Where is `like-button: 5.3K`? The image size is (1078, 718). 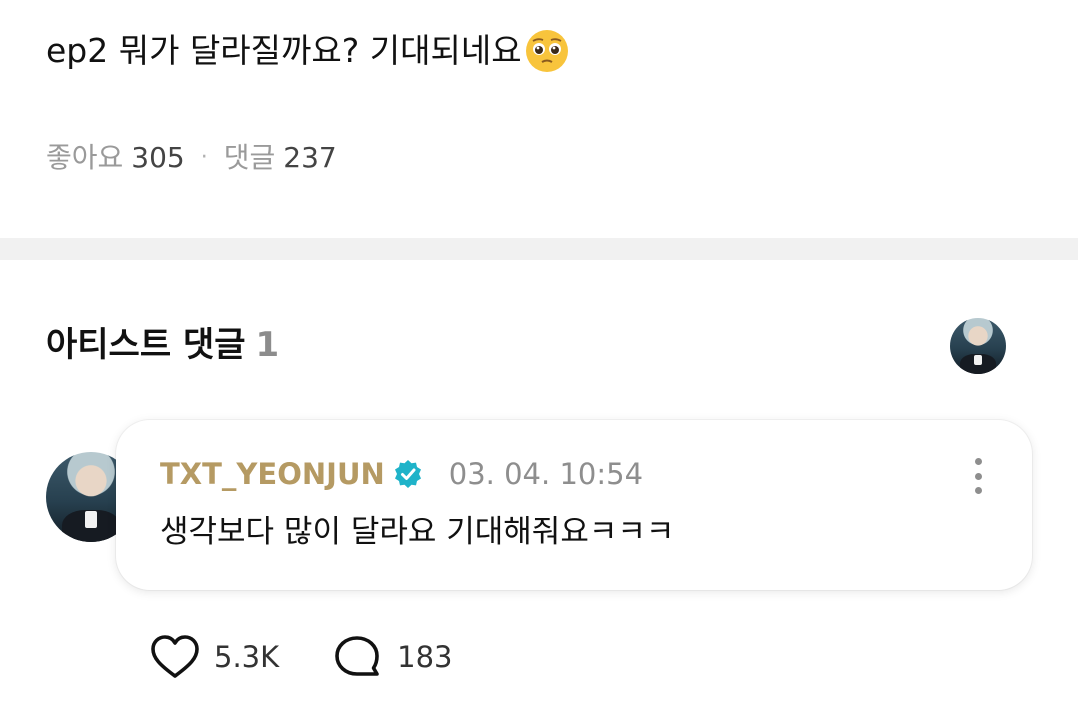
like-button: 5.3K is located at coordinates (214, 657).